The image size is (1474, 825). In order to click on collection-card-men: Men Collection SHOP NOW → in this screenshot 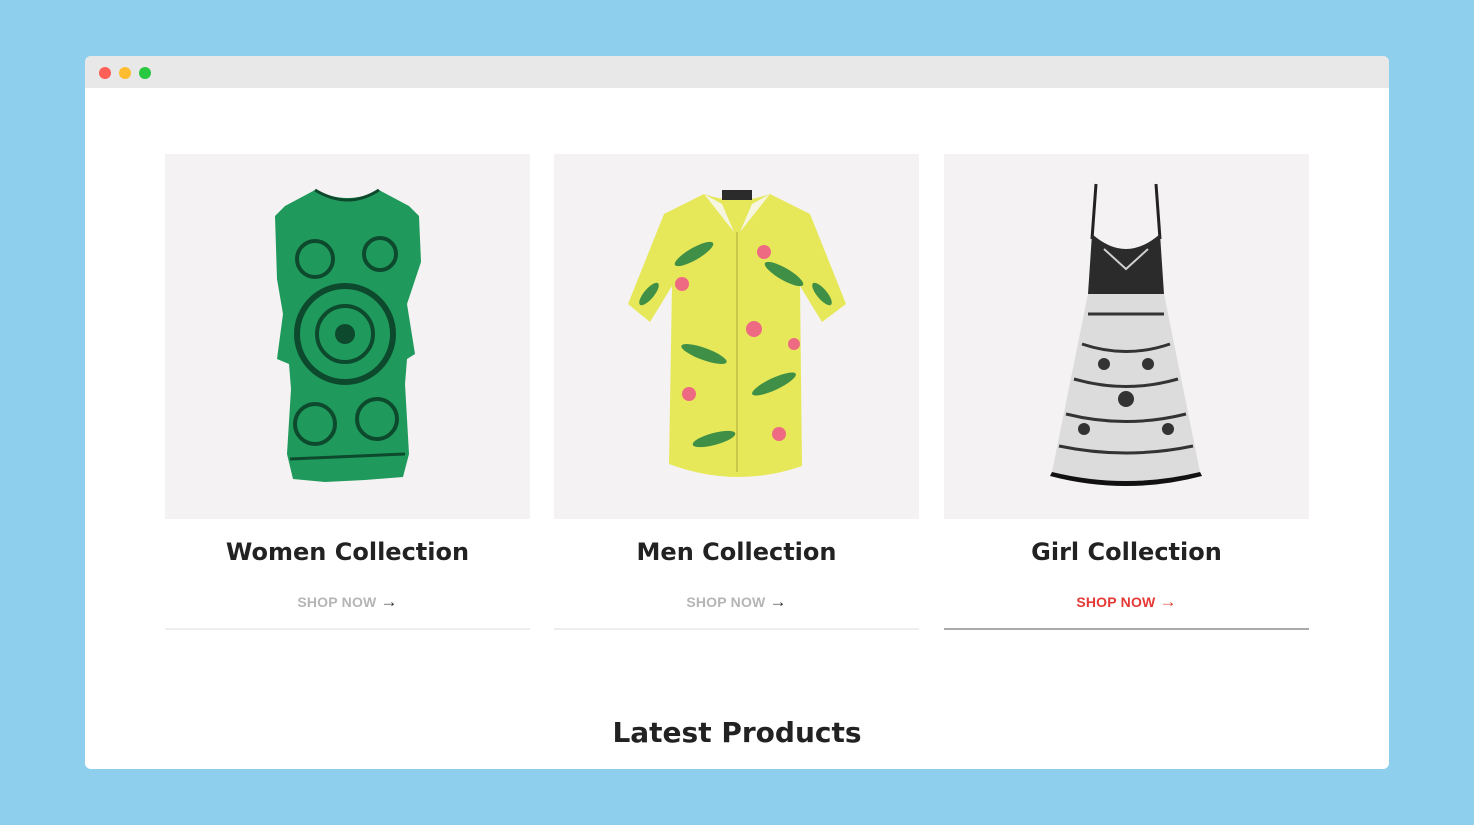, I will do `click(736, 392)`.